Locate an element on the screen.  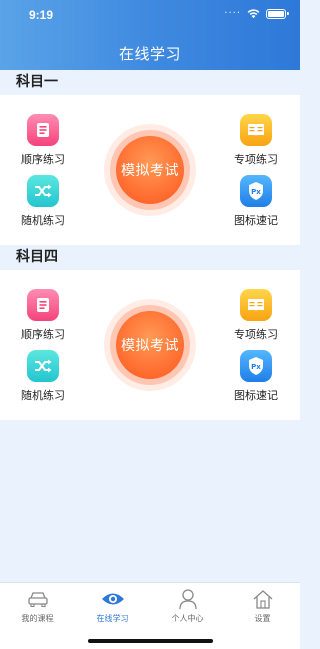
home-indicator is located at coordinates (150, 641).